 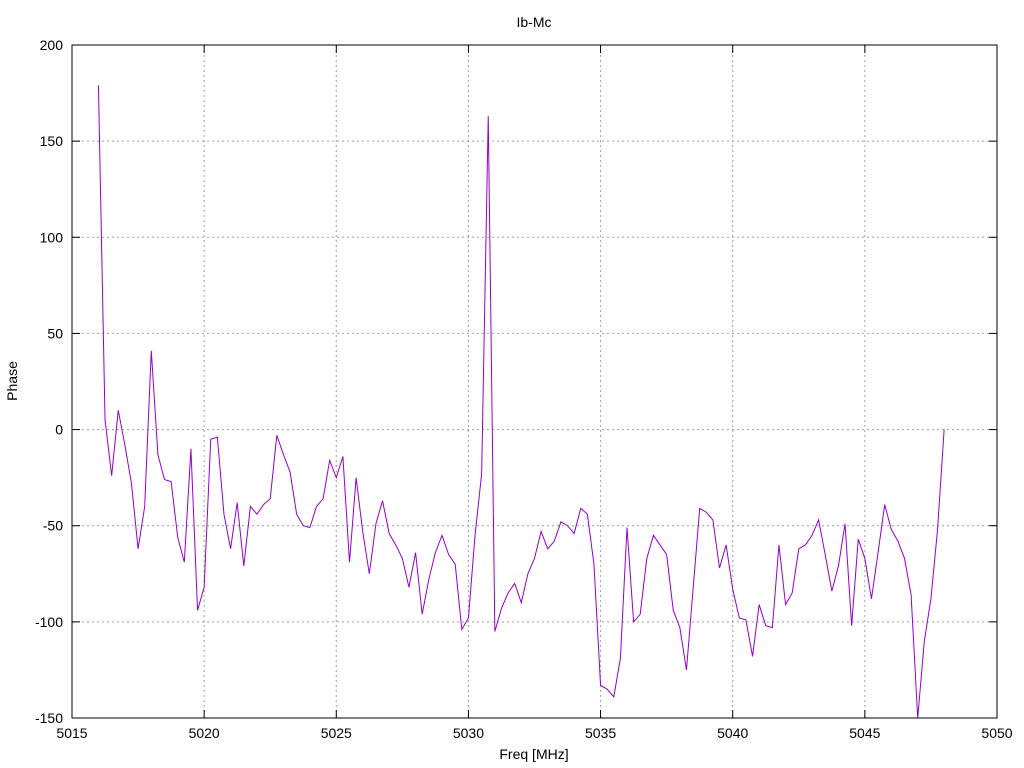 I want to click on chart-title: Ib-Mc, so click(x=534, y=22).